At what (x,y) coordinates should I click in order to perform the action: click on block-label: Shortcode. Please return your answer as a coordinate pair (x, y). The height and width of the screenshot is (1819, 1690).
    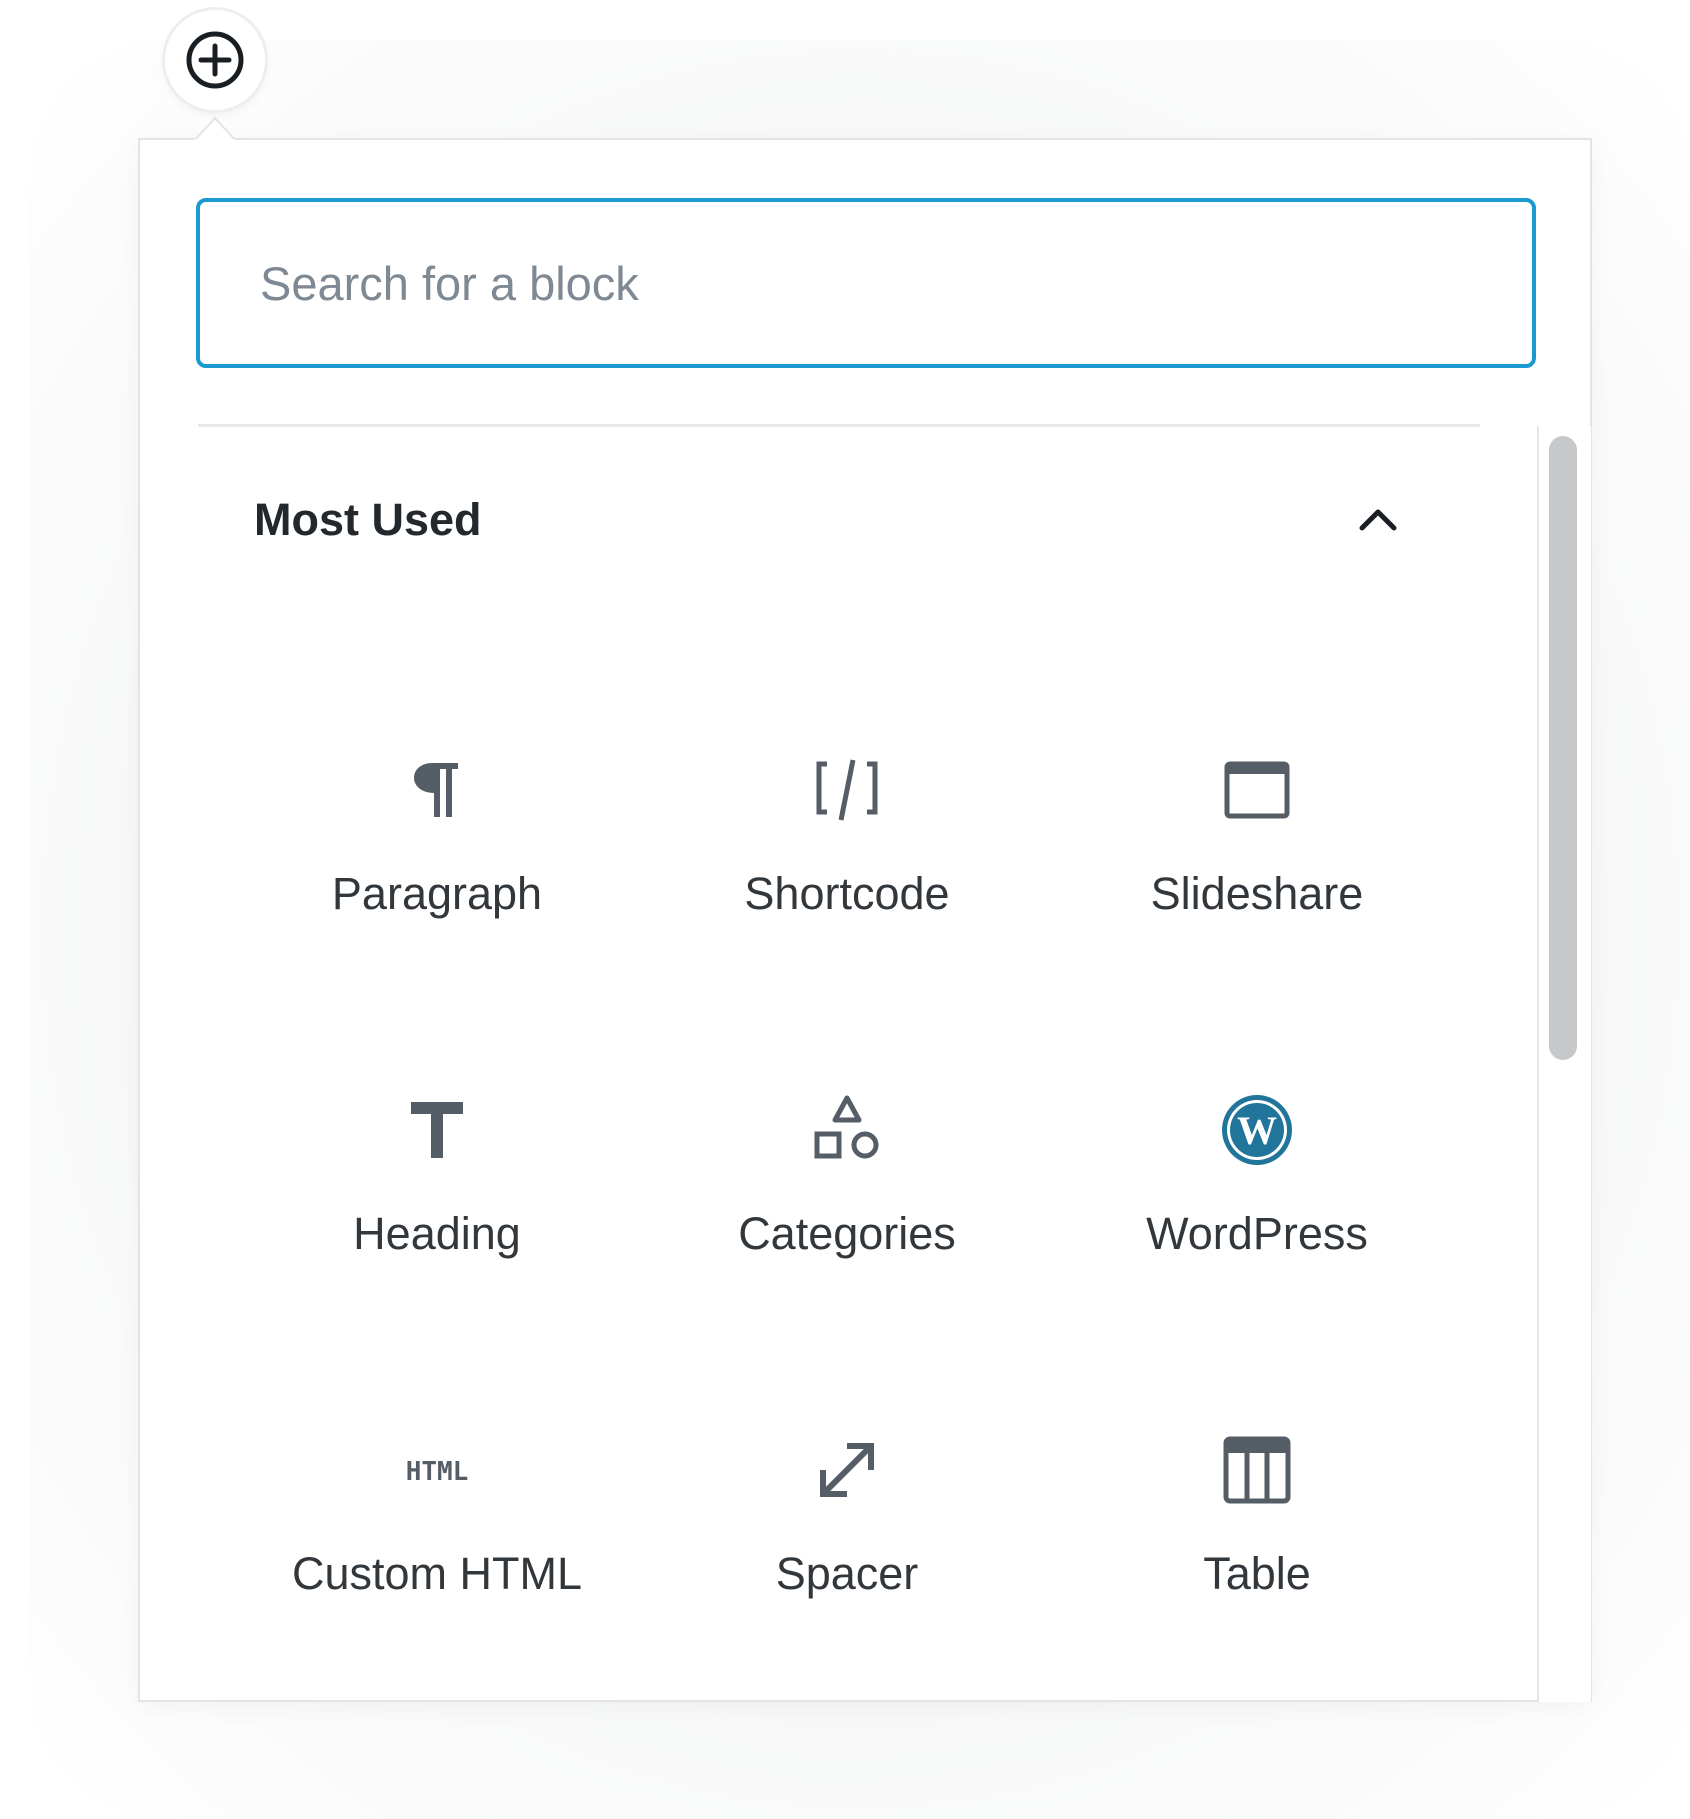
    Looking at the image, I should click on (847, 893).